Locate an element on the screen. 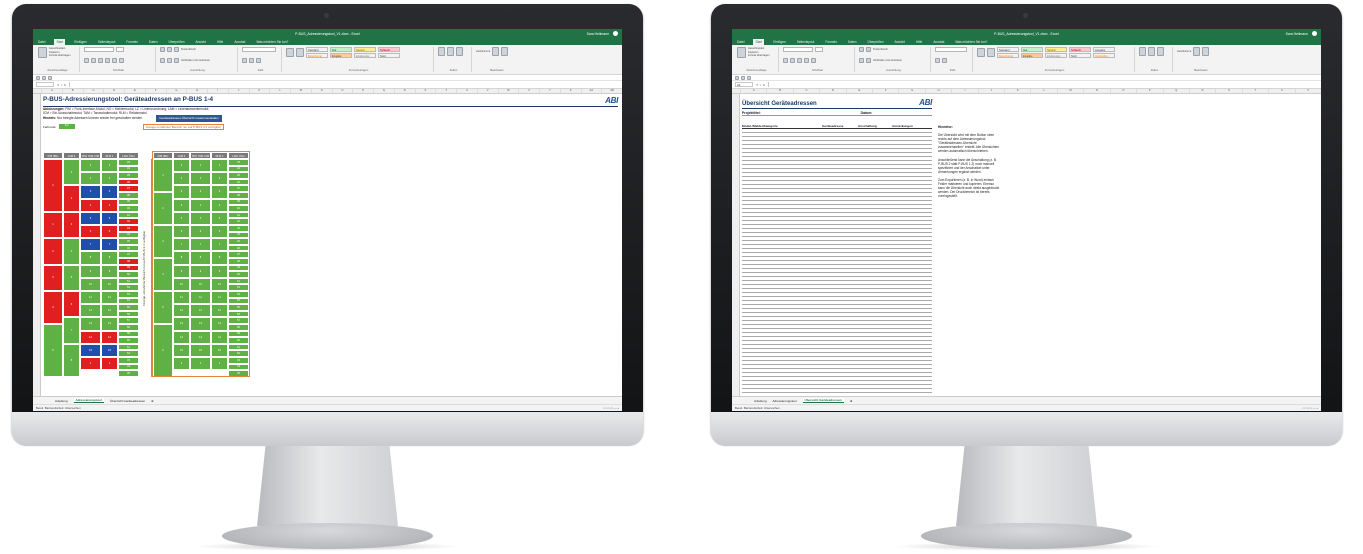  tab-ueberpruefen: Überprüfen is located at coordinates (177, 42).